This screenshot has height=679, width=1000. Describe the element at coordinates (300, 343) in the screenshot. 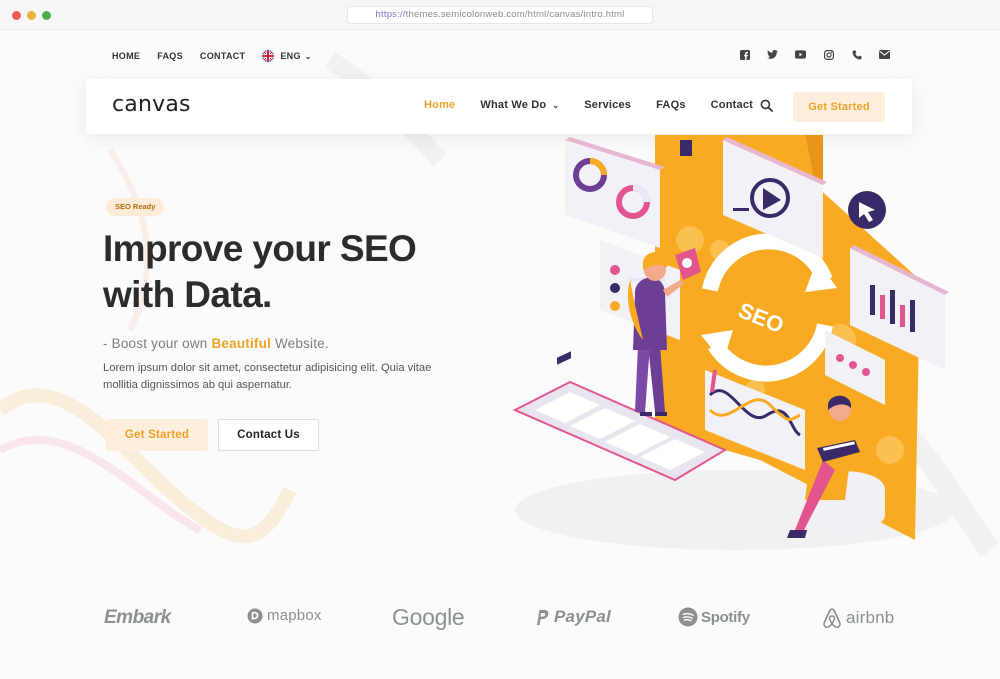

I see `subheading-suffix: Website.` at that location.